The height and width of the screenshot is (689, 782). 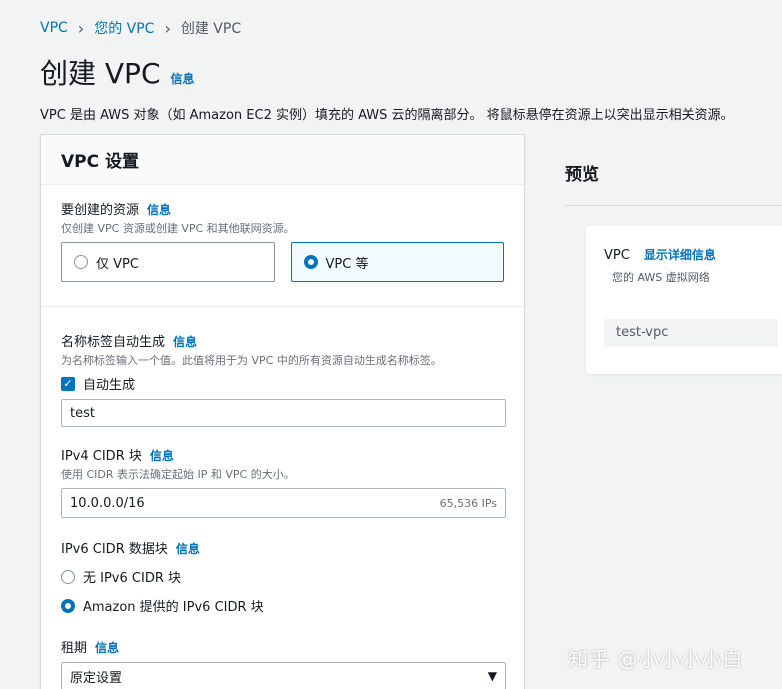 What do you see at coordinates (211, 29) in the screenshot?
I see `breadcrumb-current: 创建 VPC` at bounding box center [211, 29].